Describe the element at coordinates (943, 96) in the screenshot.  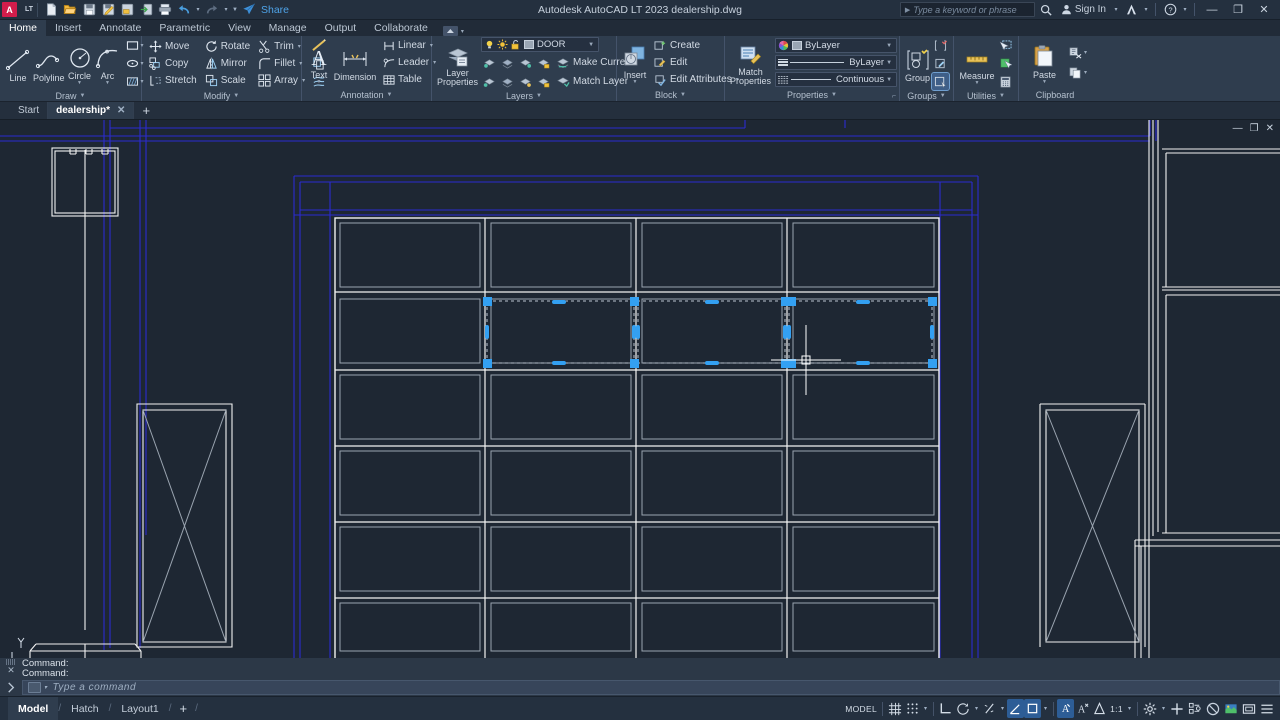
I see `panel-groups-expand-icon: ▼` at that location.